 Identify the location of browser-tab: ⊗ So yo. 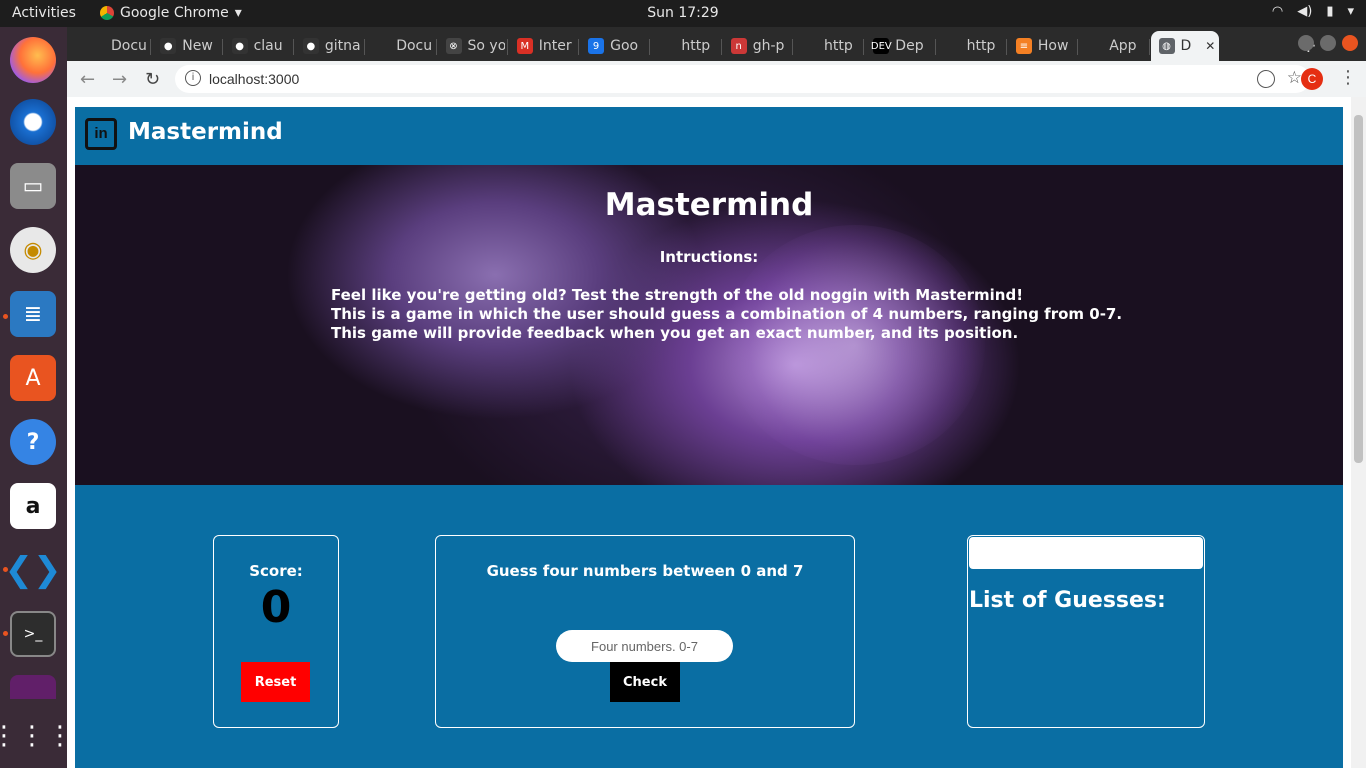
(471, 46).